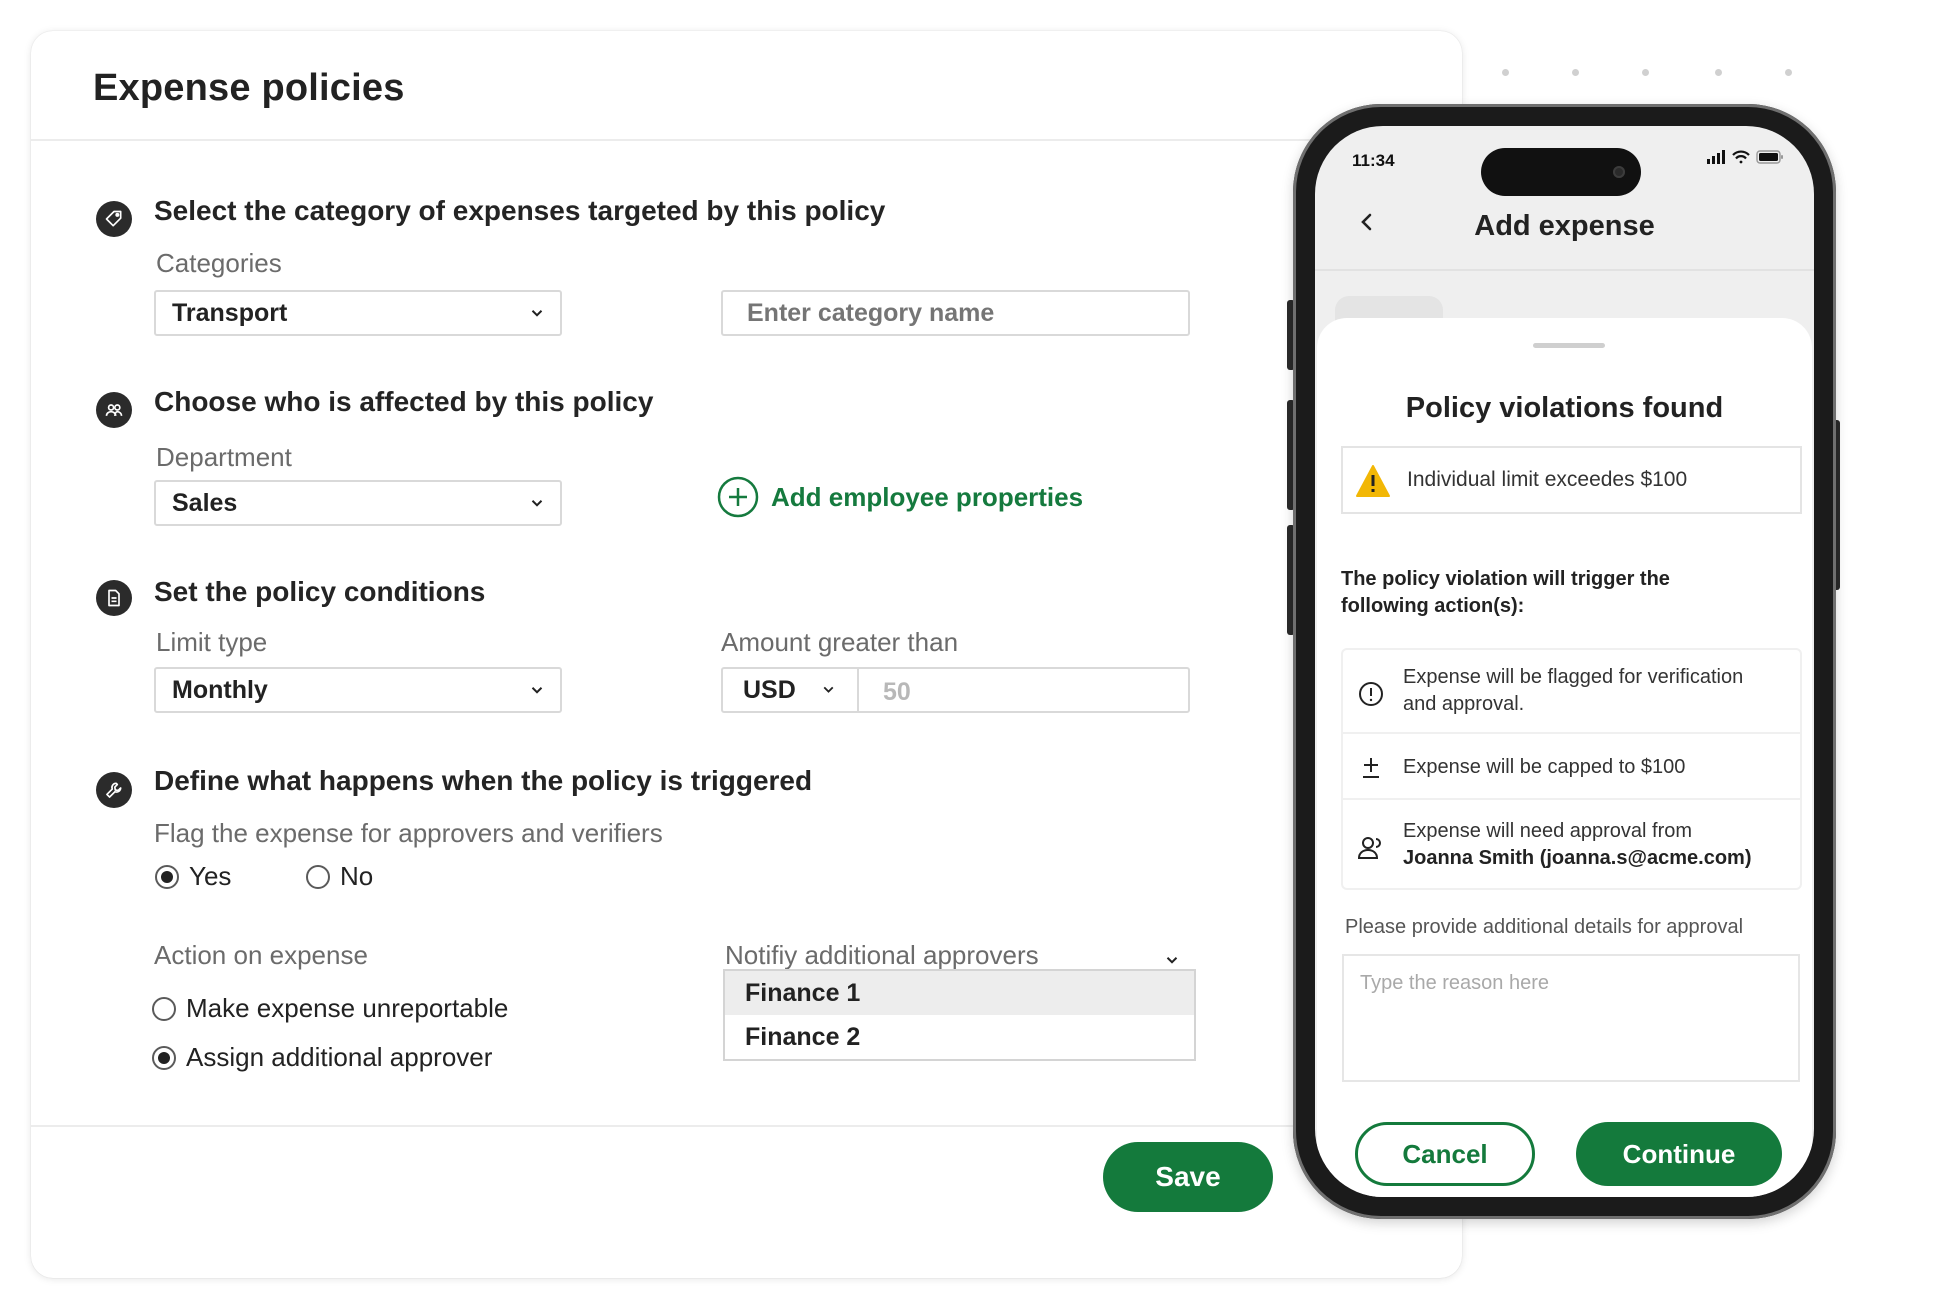 Image resolution: width=1944 pixels, height=1296 pixels. I want to click on conditions-section-title: Set the policy conditions, so click(320, 591).